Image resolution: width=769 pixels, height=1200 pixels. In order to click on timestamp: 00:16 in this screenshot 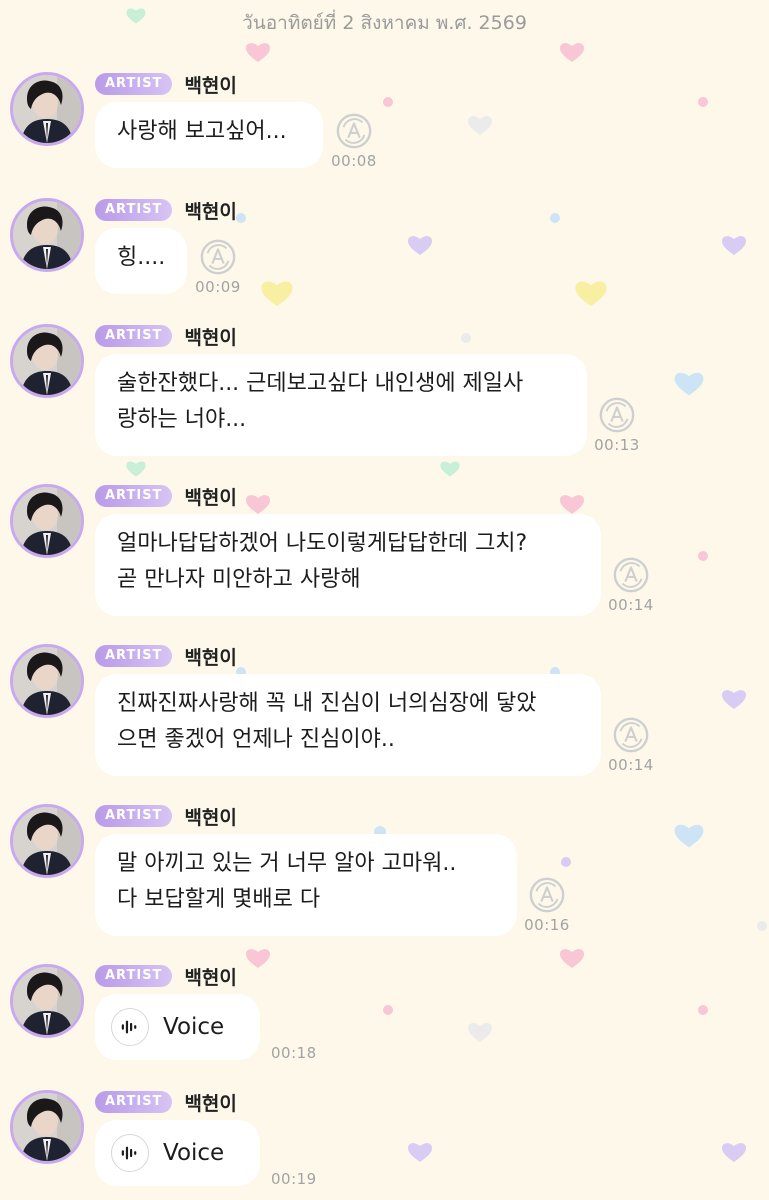, I will do `click(547, 925)`.